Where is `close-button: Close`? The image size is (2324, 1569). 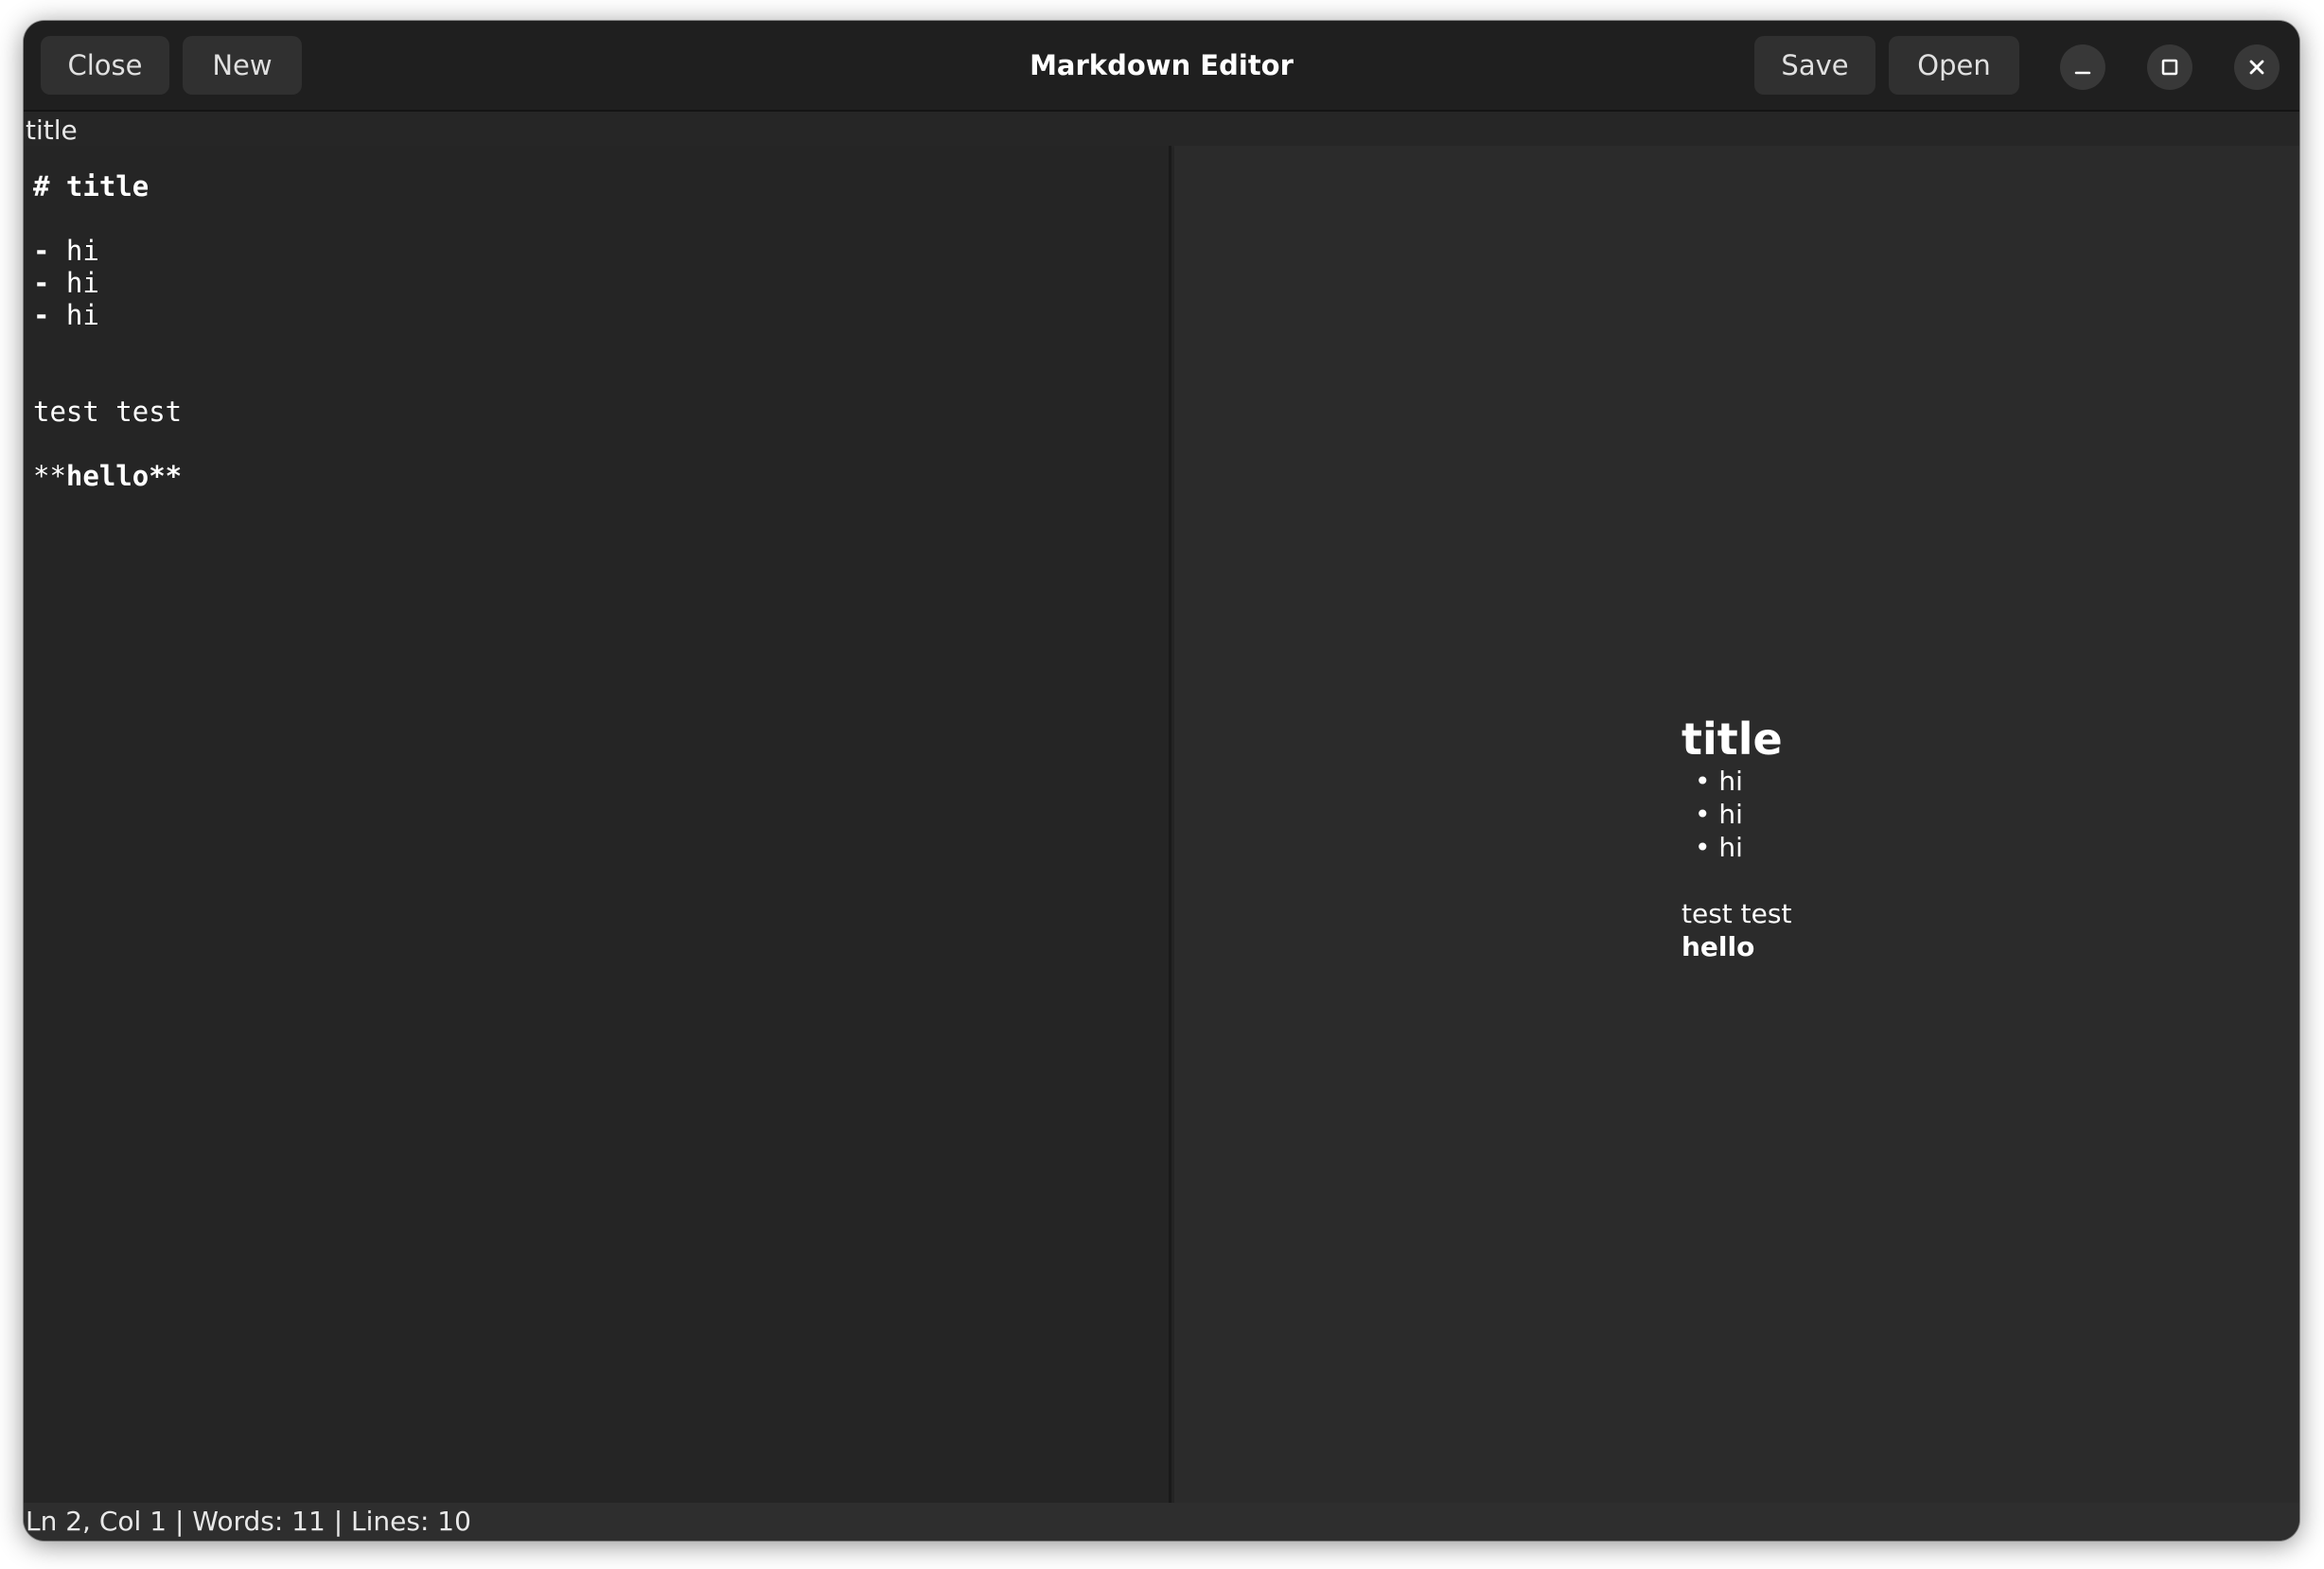
close-button: Close is located at coordinates (105, 65).